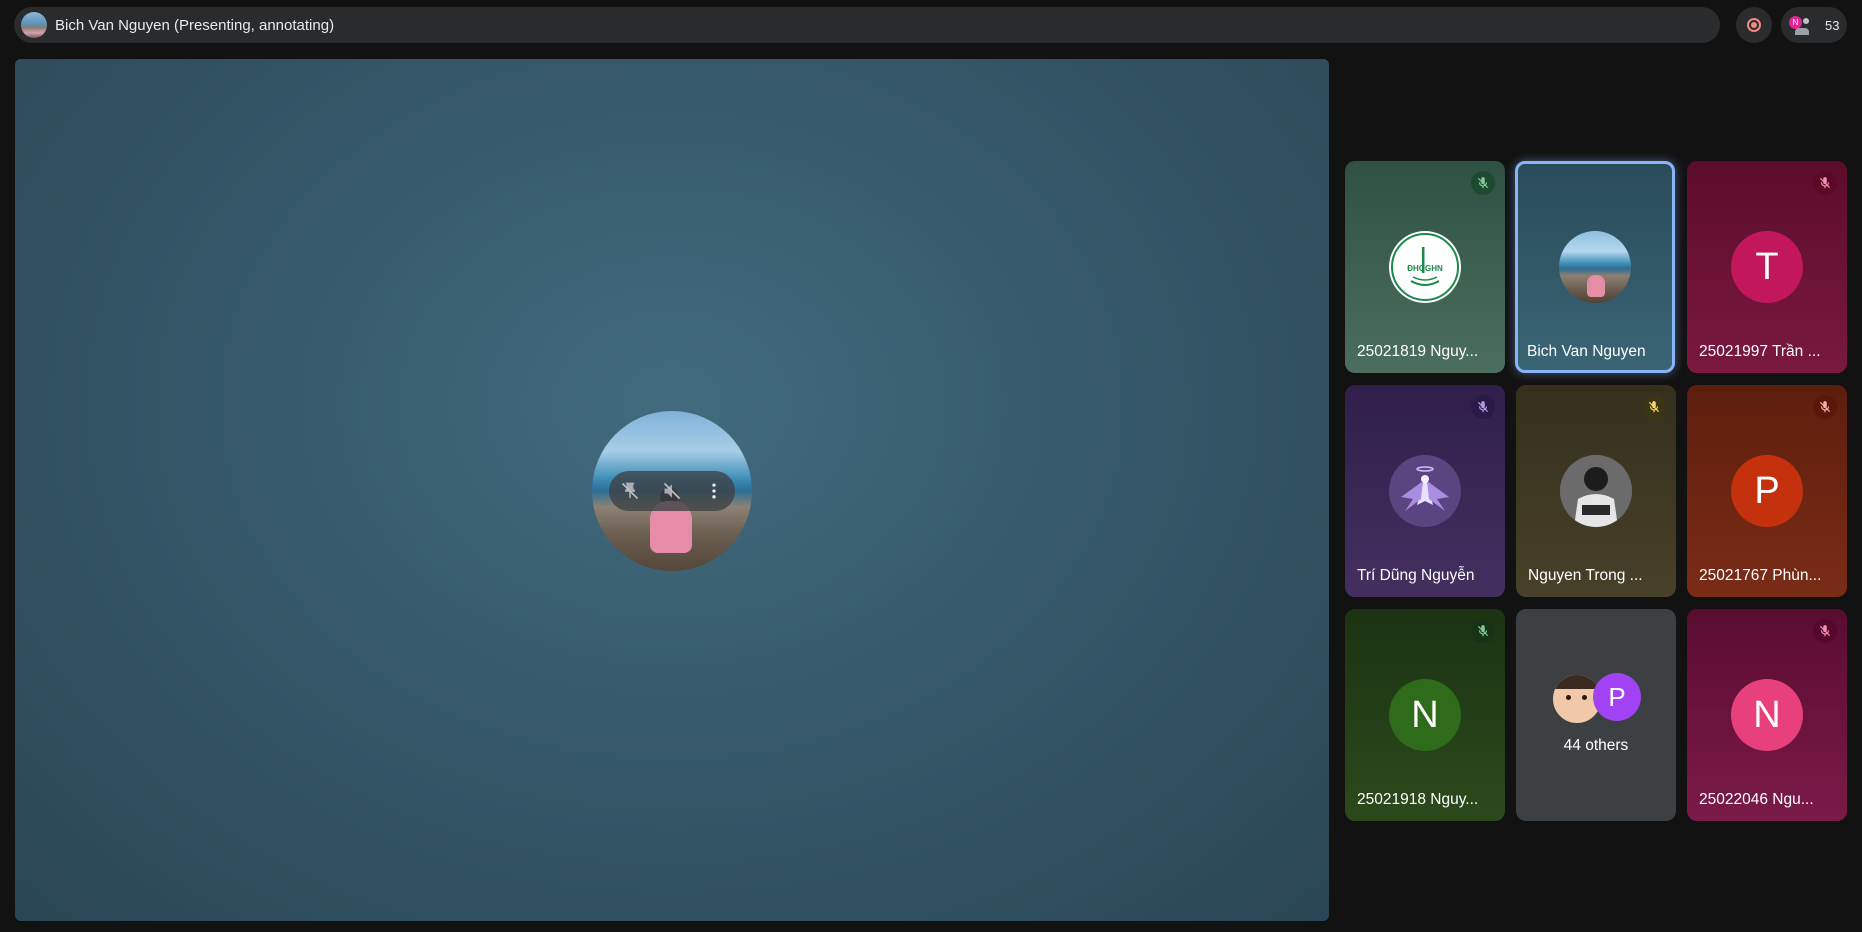  Describe the element at coordinates (195, 25) in the screenshot. I see `presenter-title: Bich Van Nguyen (Presenting, annotating)` at that location.